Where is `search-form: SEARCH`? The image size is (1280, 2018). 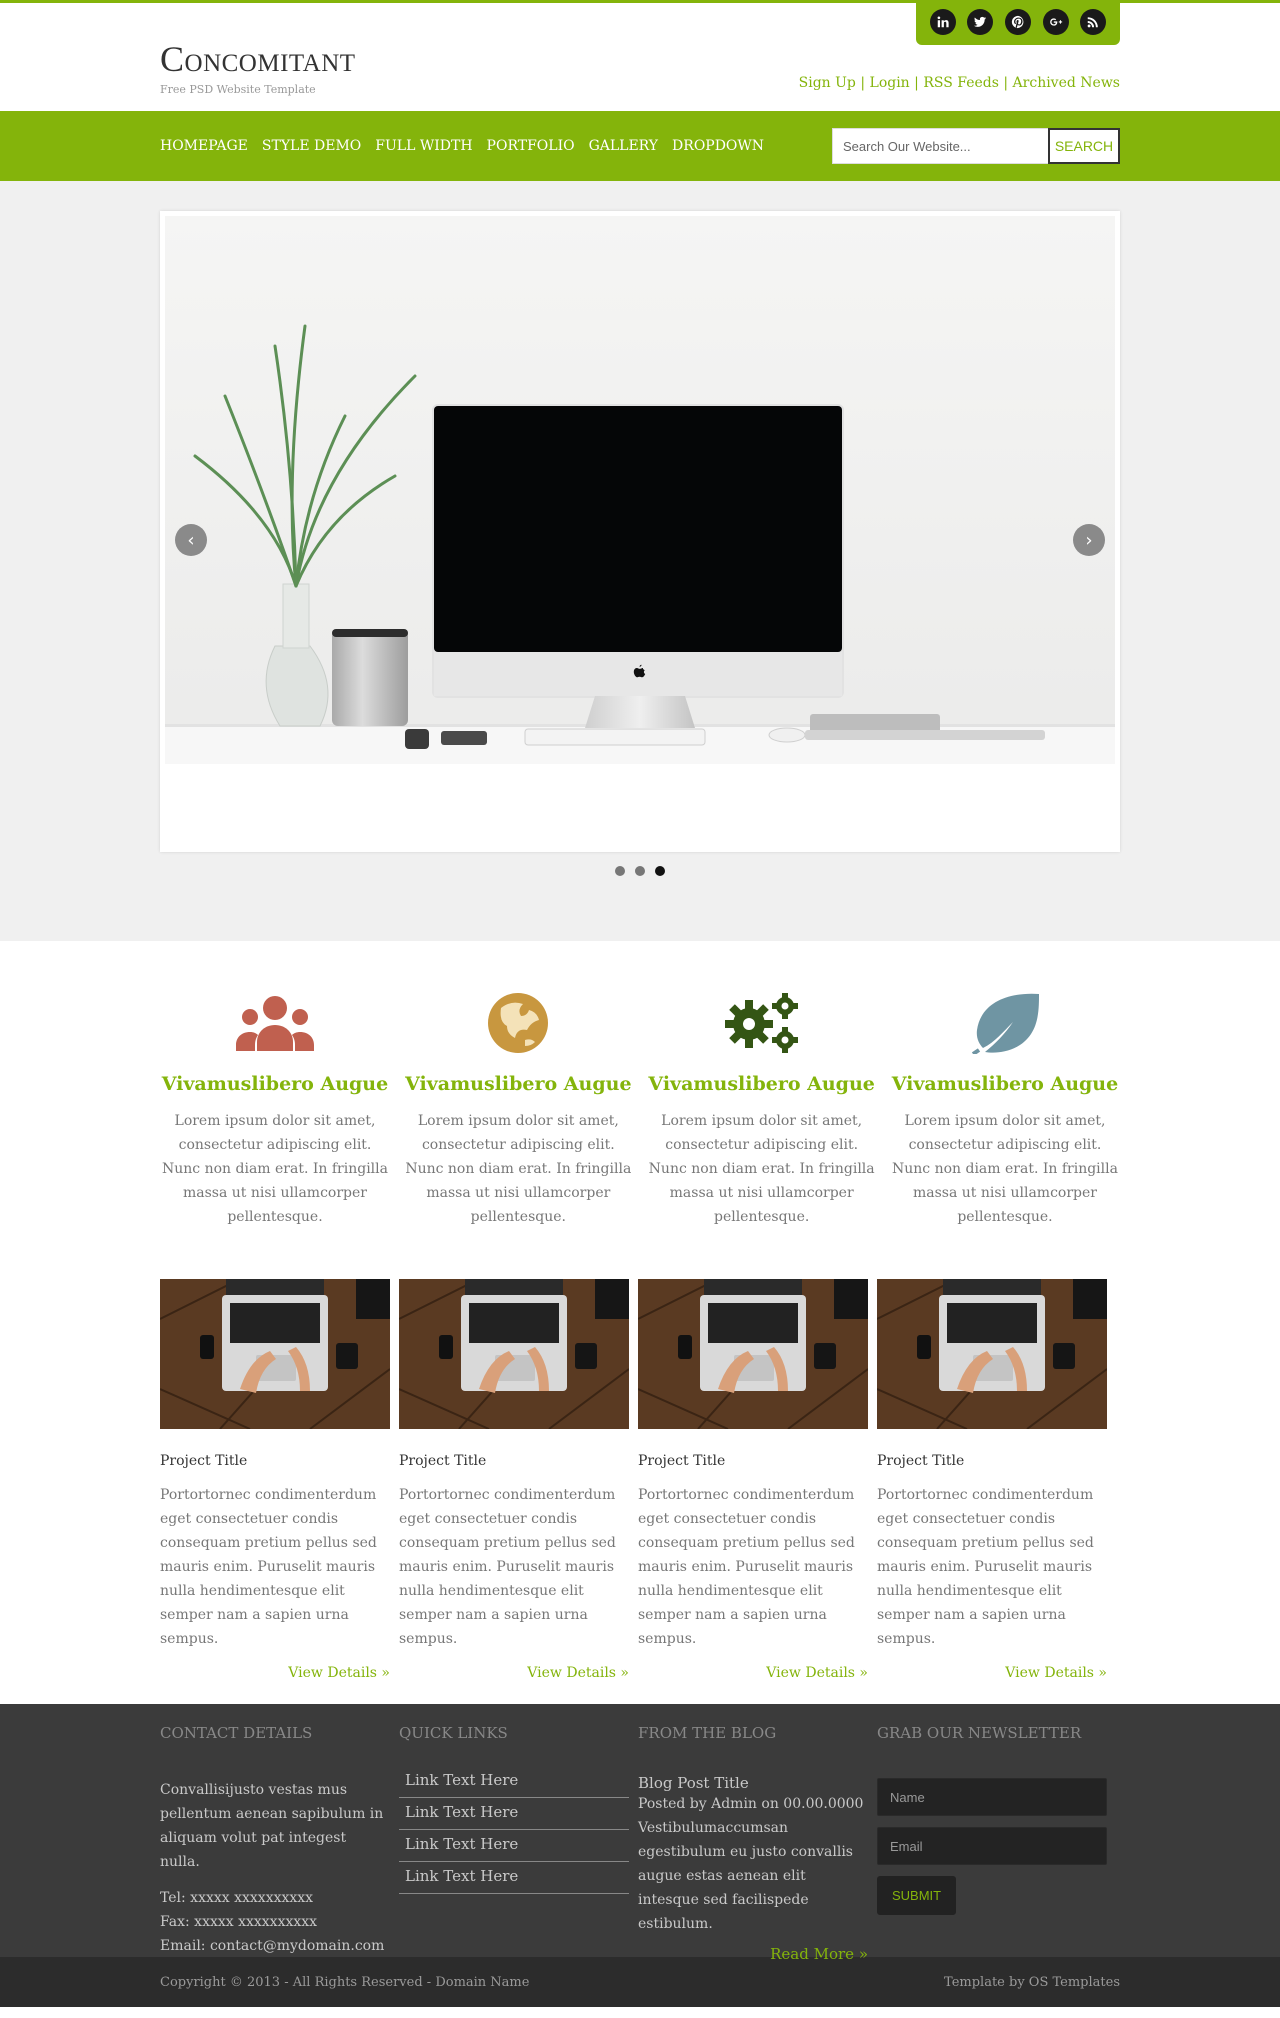
search-form: SEARCH is located at coordinates (976, 146).